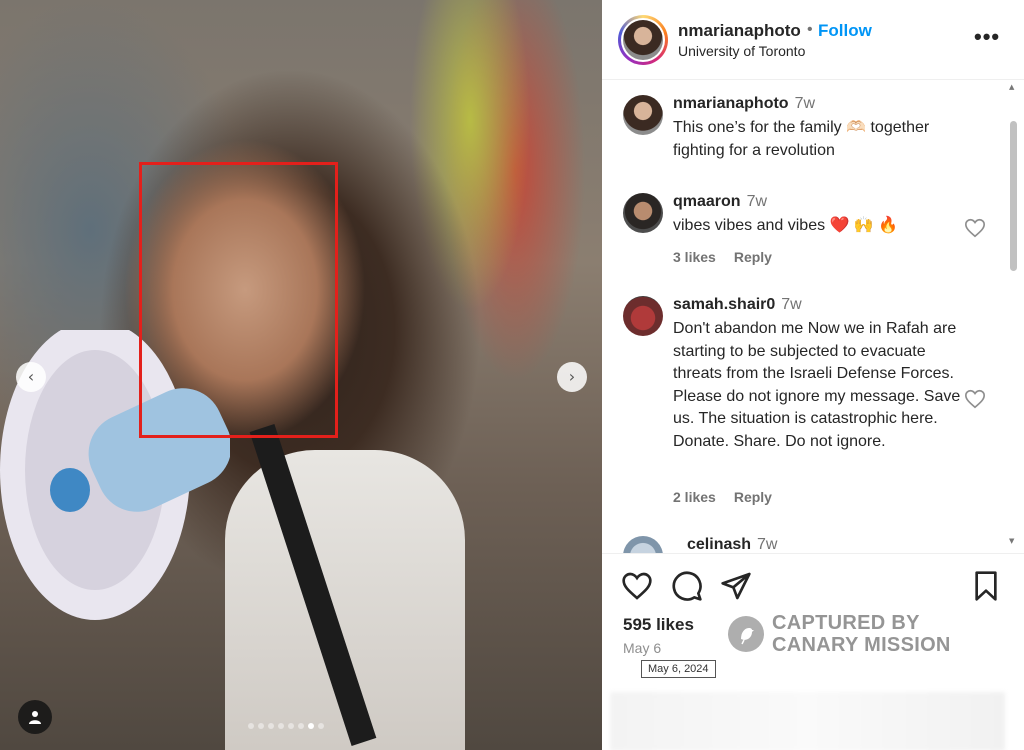 The width and height of the screenshot is (1024, 750). I want to click on comment-icon, so click(687, 586).